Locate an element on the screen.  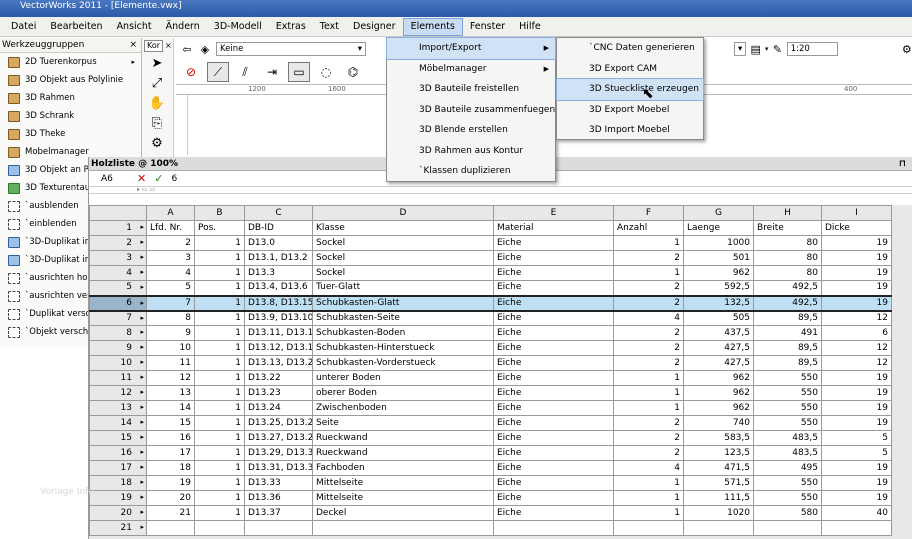
row-header: 13 is located at coordinates (118, 408).